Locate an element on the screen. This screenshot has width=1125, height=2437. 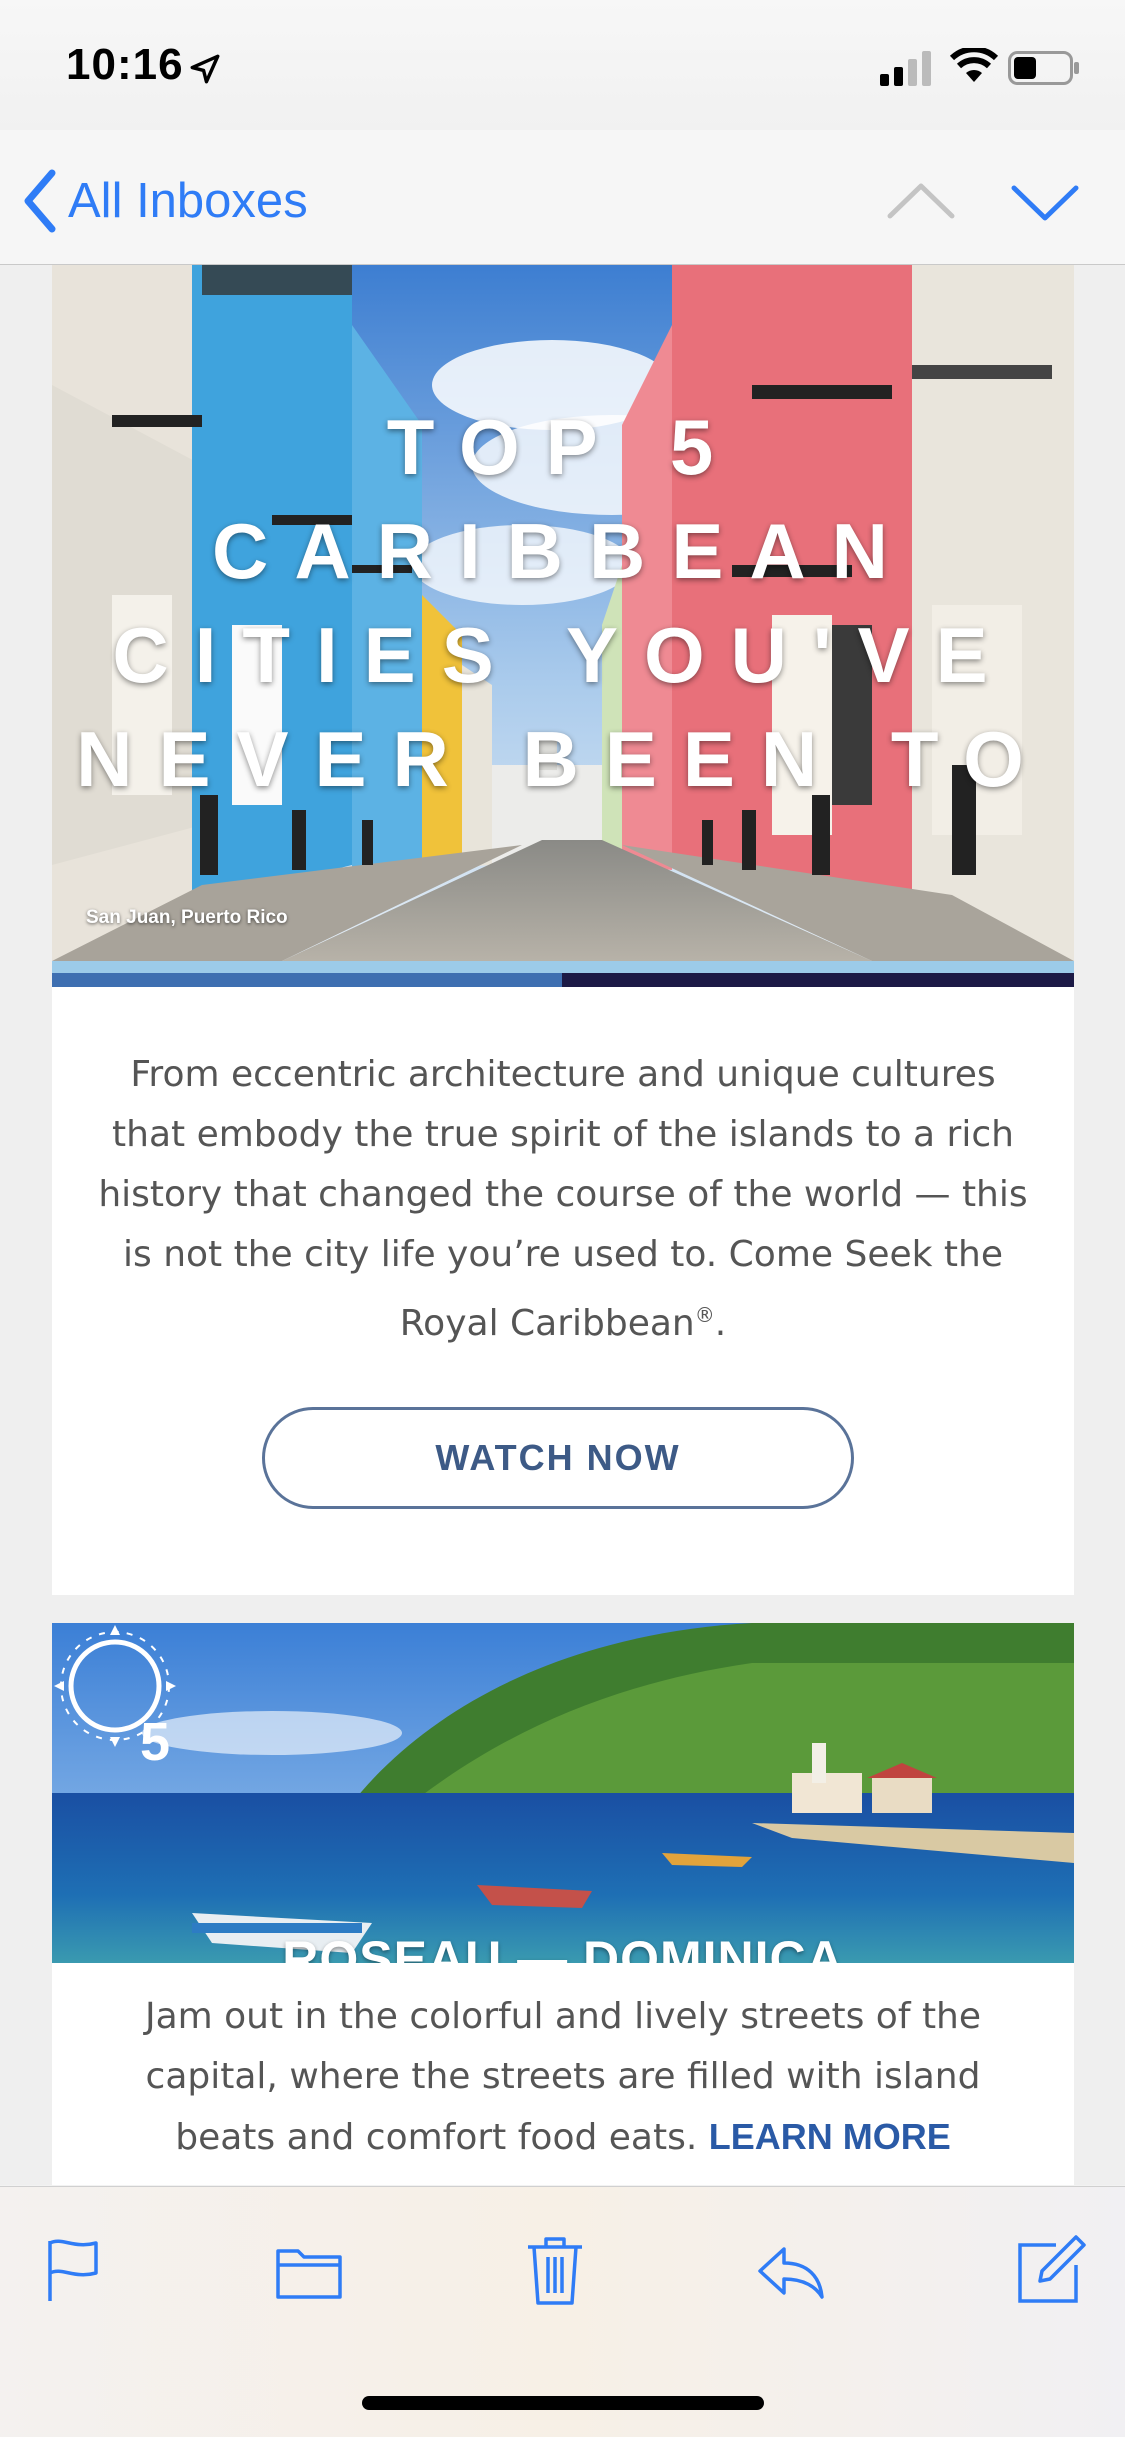
city-rank-number: 5 is located at coordinates (155, 1742).